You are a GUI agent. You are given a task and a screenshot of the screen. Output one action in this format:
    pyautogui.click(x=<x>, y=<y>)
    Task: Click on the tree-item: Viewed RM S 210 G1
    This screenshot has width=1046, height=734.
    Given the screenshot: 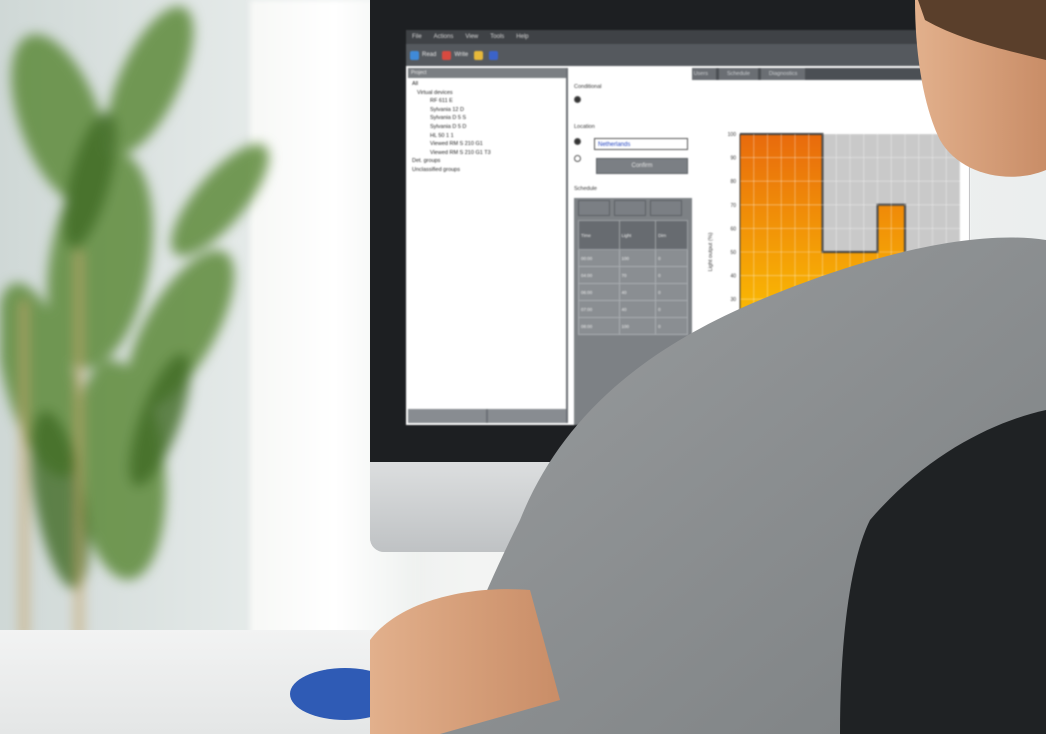 What is the action you would take?
    pyautogui.click(x=489, y=144)
    